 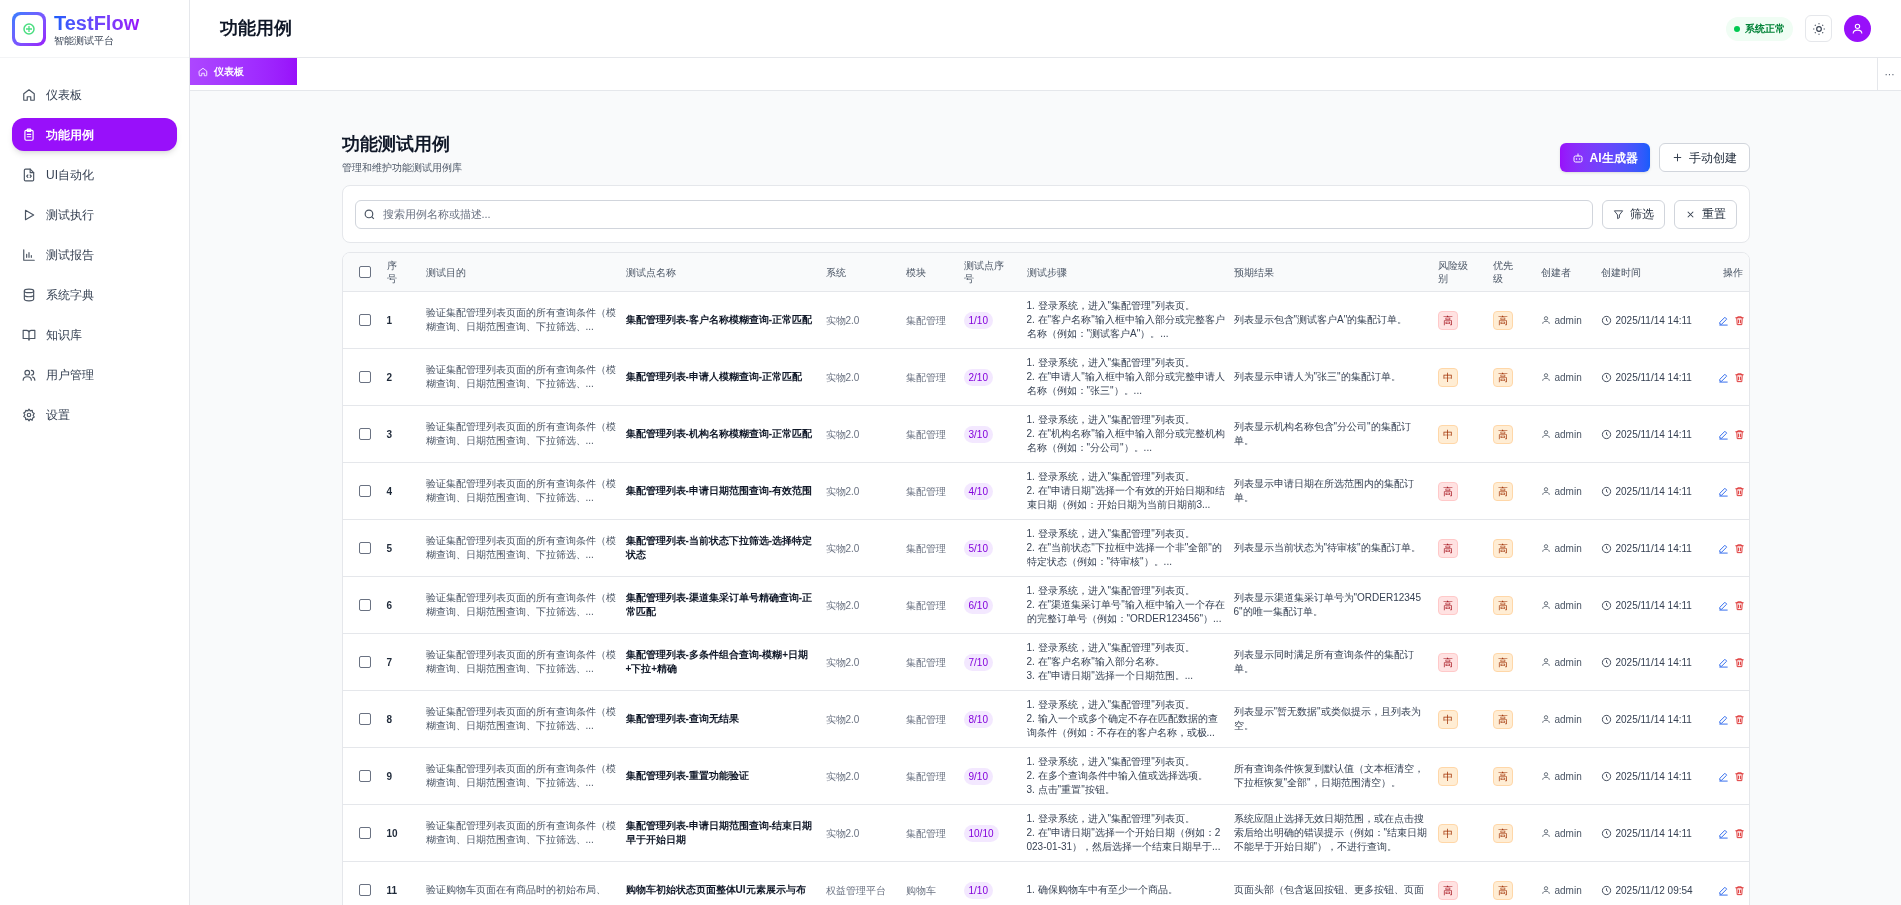 I want to click on sidebar-item: 知识库, so click(x=94, y=334).